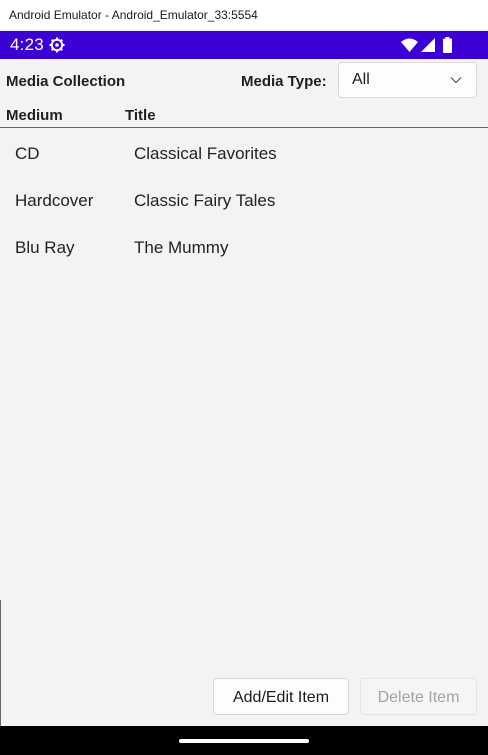 Image resolution: width=488 pixels, height=755 pixels. Describe the element at coordinates (281, 696) in the screenshot. I see `add-edit-item-button: Add/Edit Item` at that location.